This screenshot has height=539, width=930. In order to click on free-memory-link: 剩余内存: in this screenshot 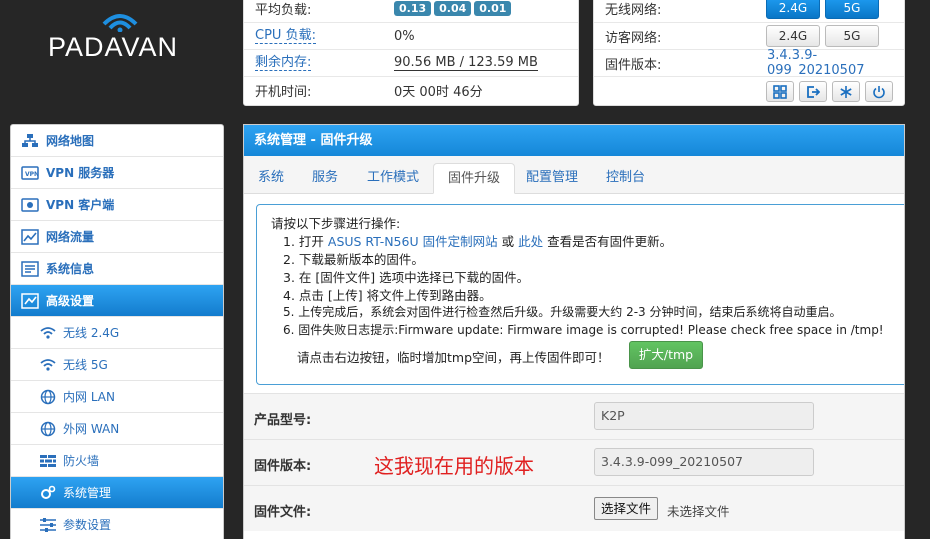, I will do `click(283, 63)`.